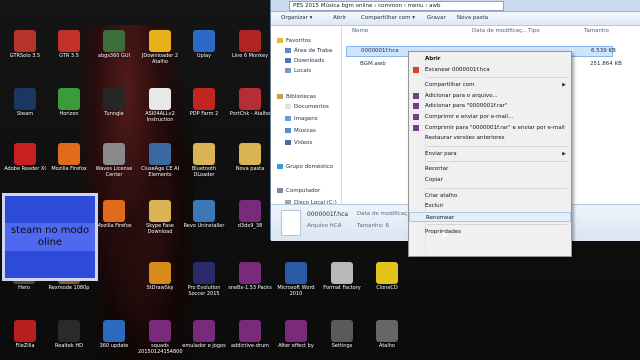  I want to click on desktop-shortcut: Tunngle, so click(114, 102).